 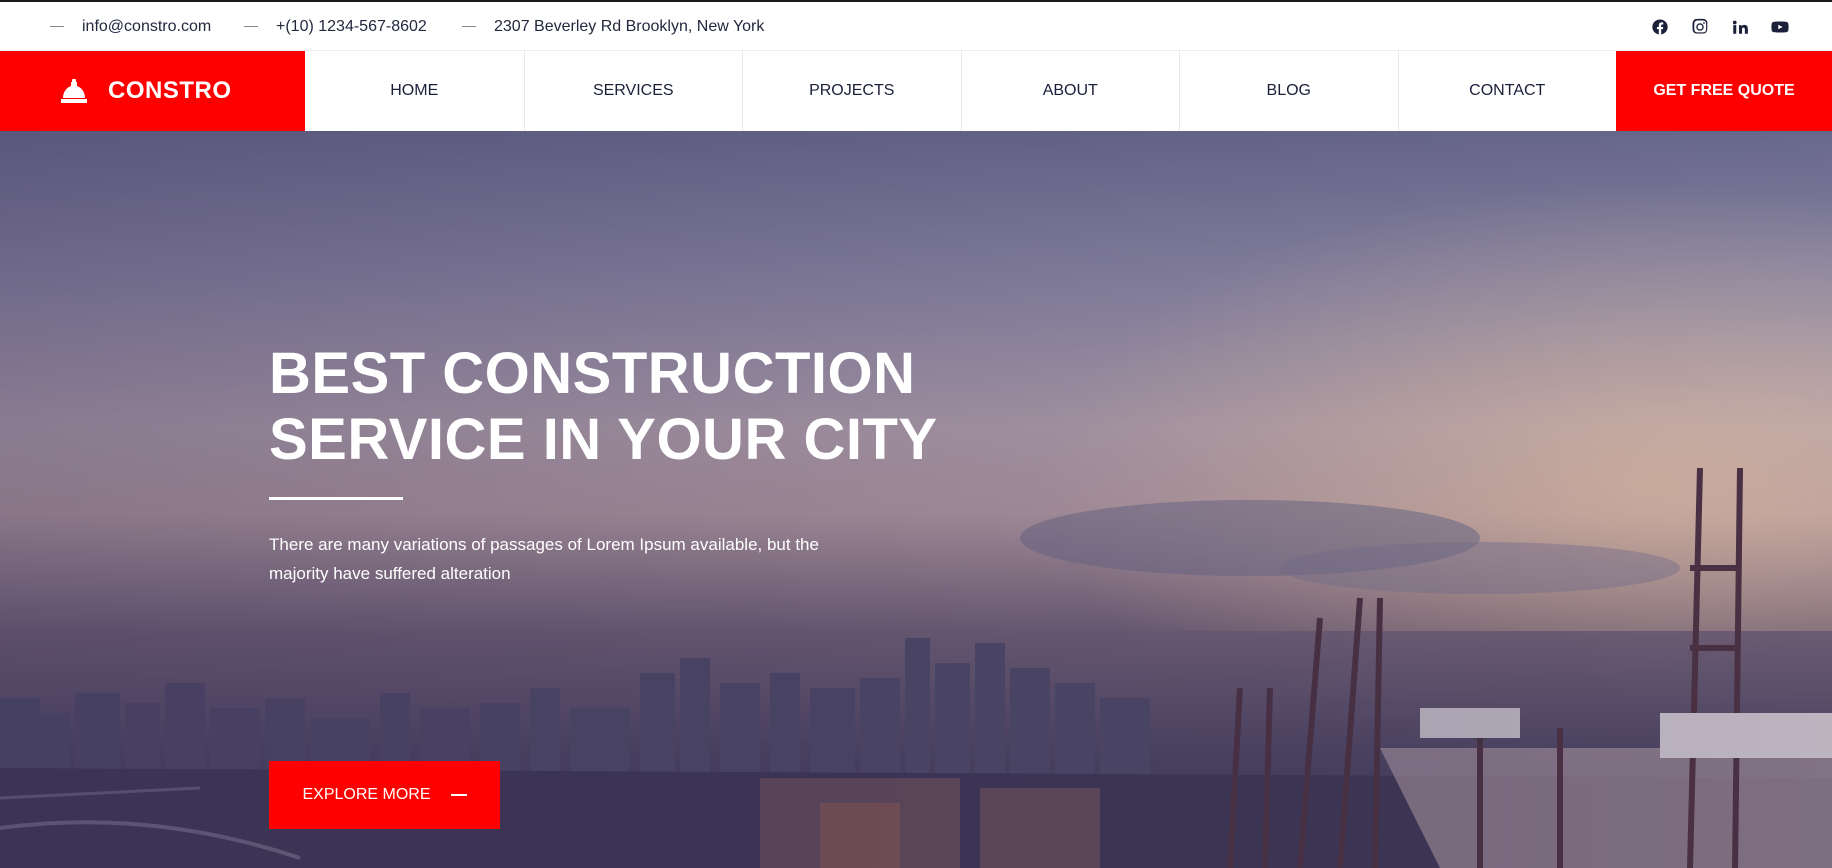 What do you see at coordinates (147, 26) in the screenshot?
I see `email-text: info@constro.com` at bounding box center [147, 26].